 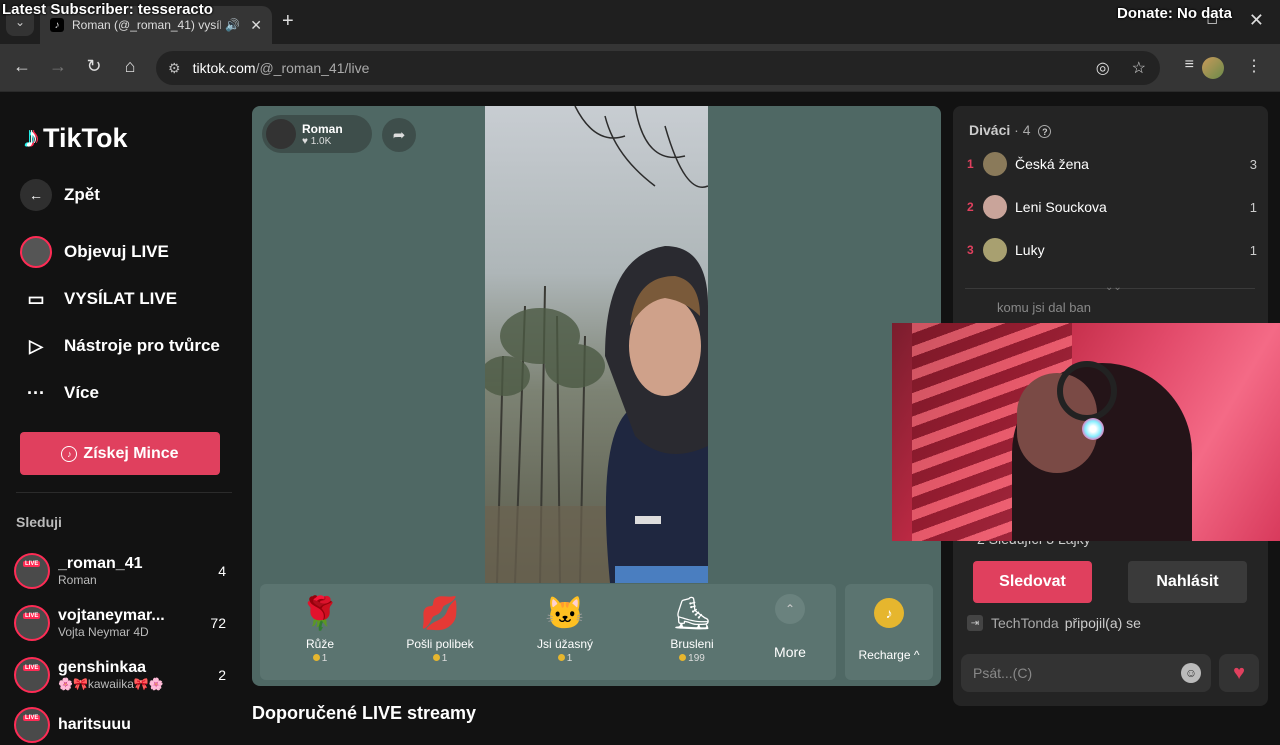 I want to click on new-tab-icon: +, so click(x=288, y=21).